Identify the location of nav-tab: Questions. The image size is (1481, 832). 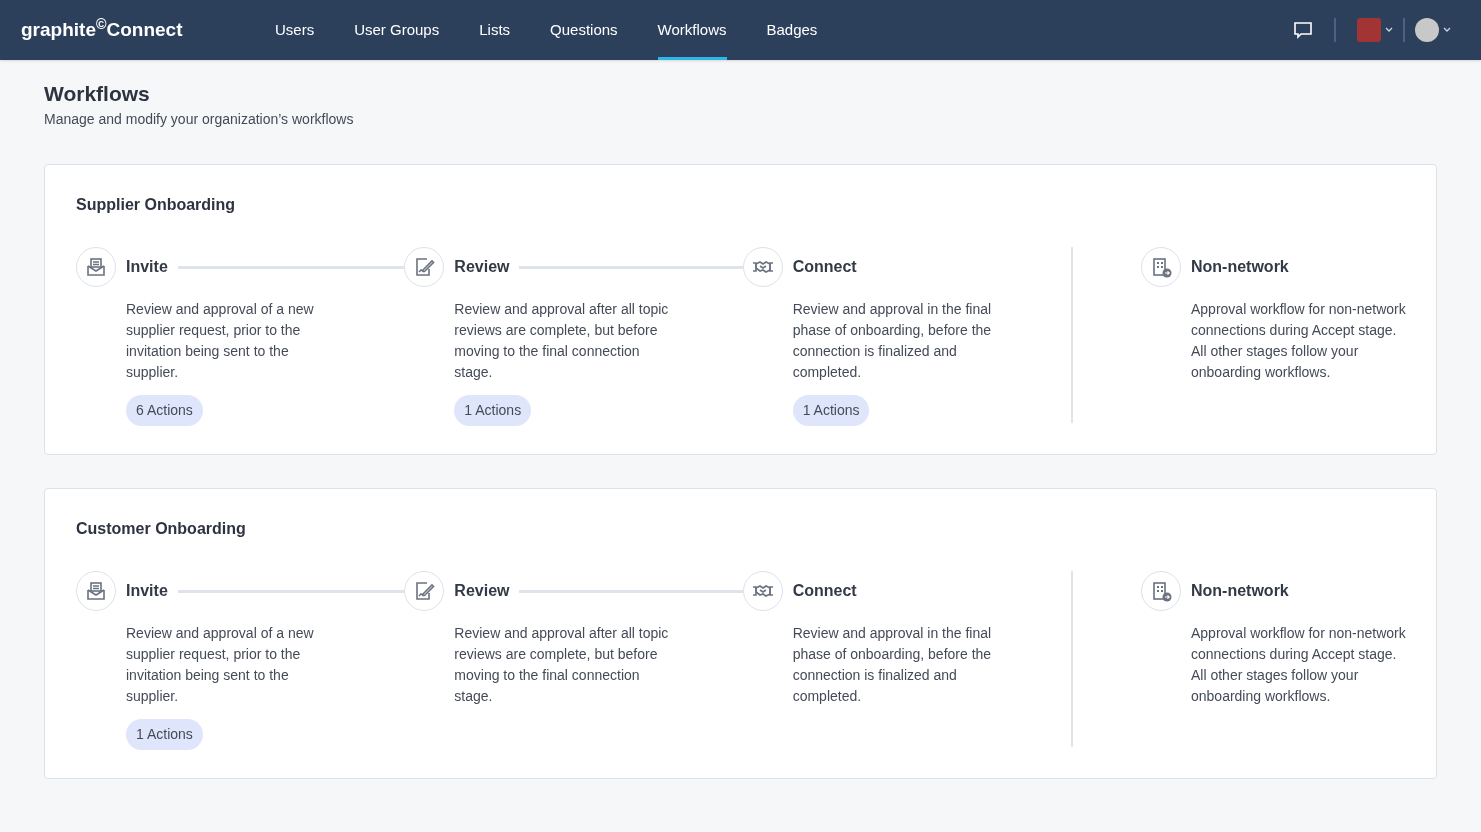
(584, 30).